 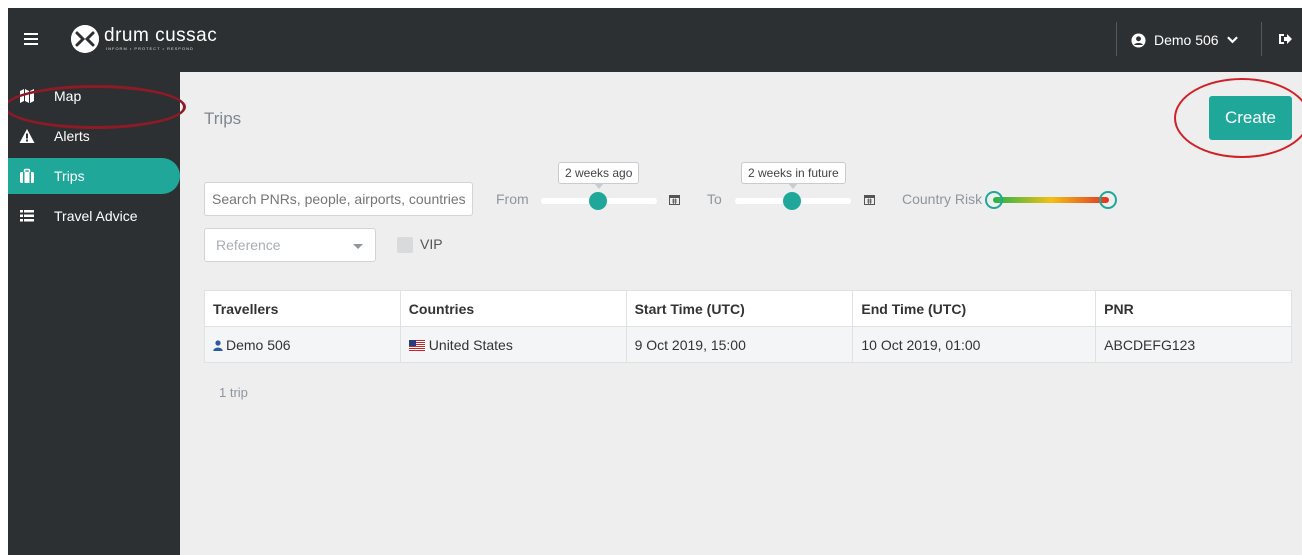 I want to click on end-time-cell: 10 Oct 2019, 01:00, so click(x=974, y=344).